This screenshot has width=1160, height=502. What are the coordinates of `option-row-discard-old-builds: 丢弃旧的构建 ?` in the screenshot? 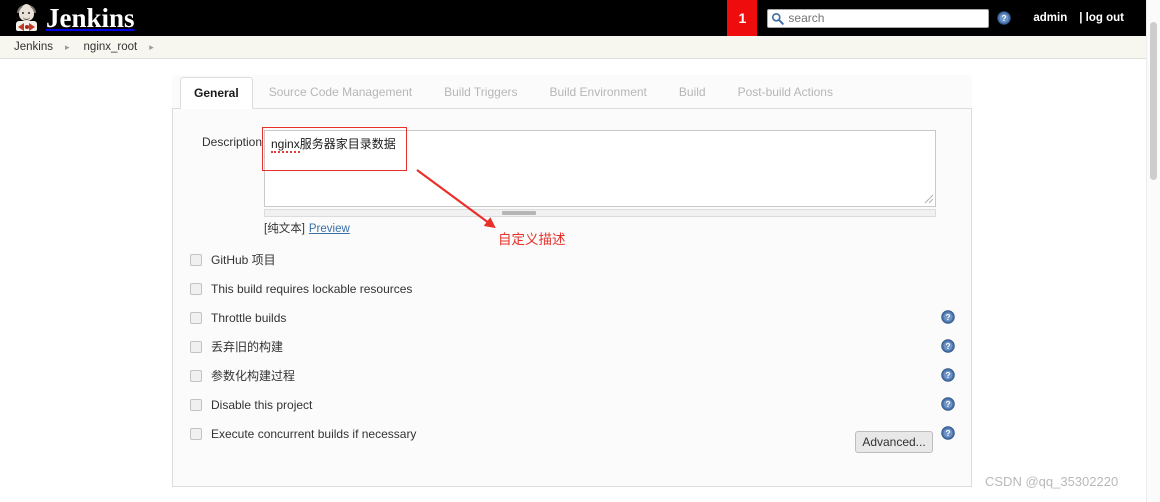 It's located at (572, 346).